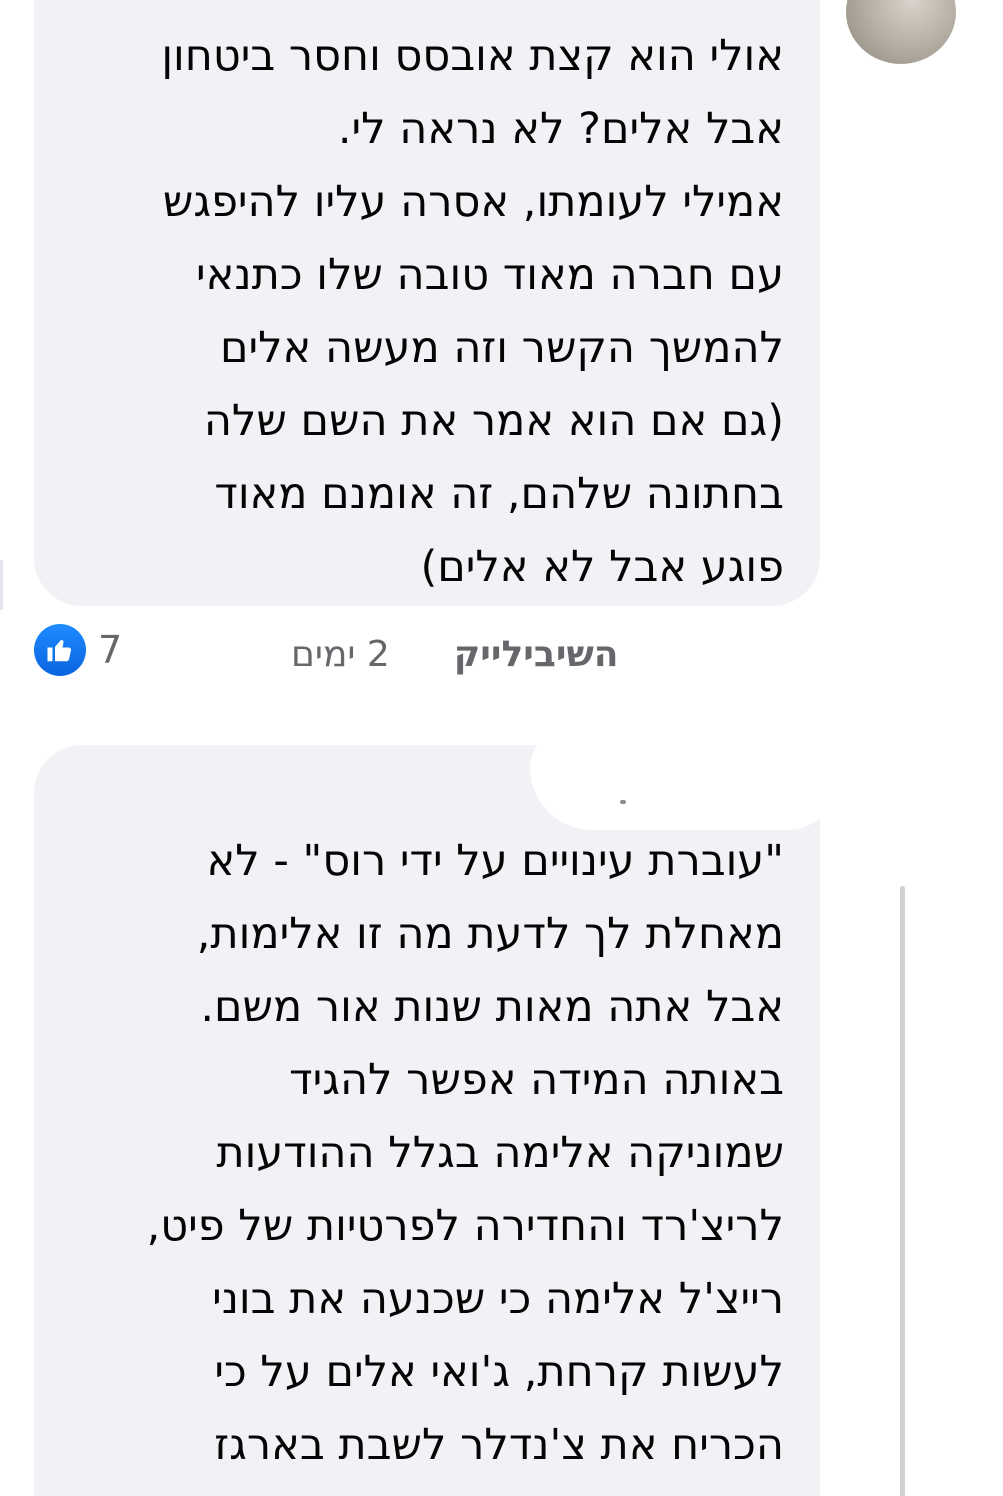 This screenshot has width=1003, height=1496. Describe the element at coordinates (570, 654) in the screenshot. I see `reply-button: השיבי` at that location.